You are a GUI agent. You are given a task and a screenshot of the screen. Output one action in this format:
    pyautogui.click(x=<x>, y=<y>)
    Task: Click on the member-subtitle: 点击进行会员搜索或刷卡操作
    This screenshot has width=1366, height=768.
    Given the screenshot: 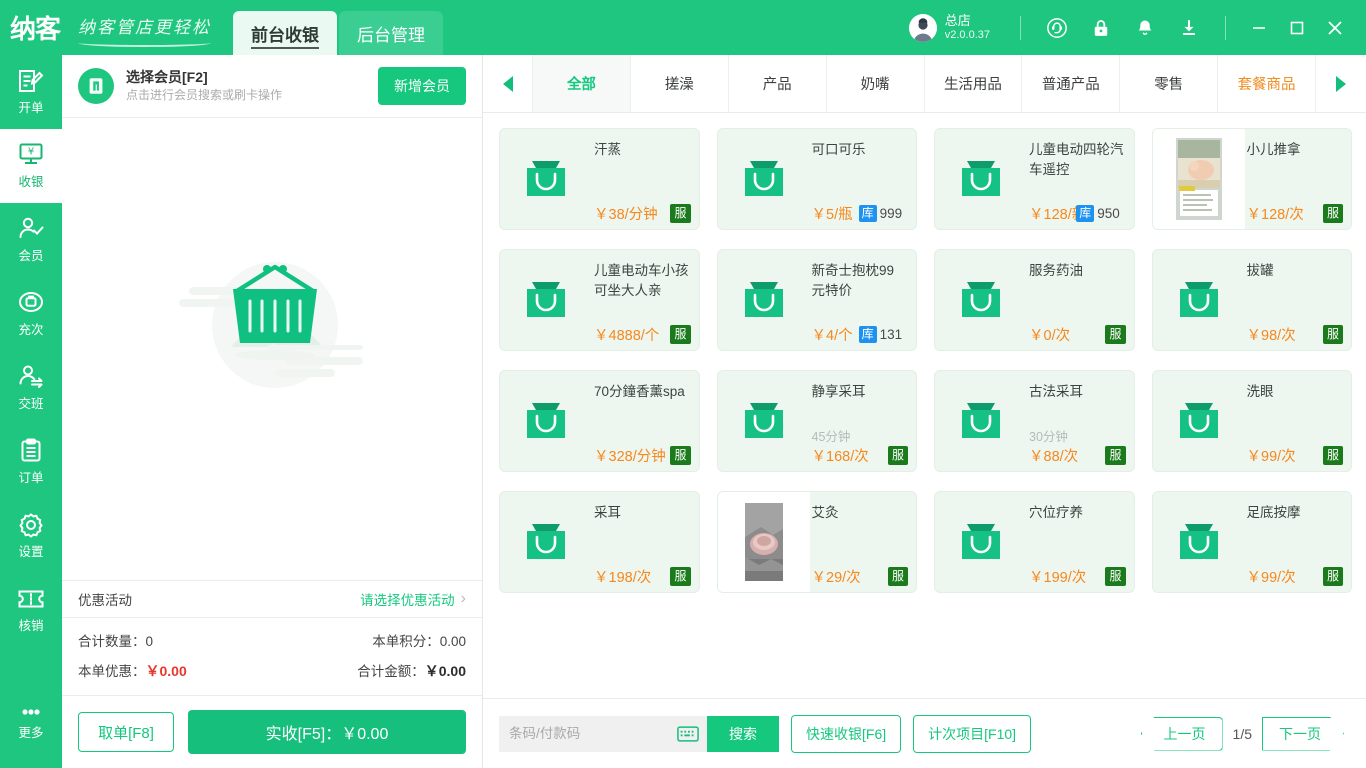 What is the action you would take?
    pyautogui.click(x=204, y=95)
    